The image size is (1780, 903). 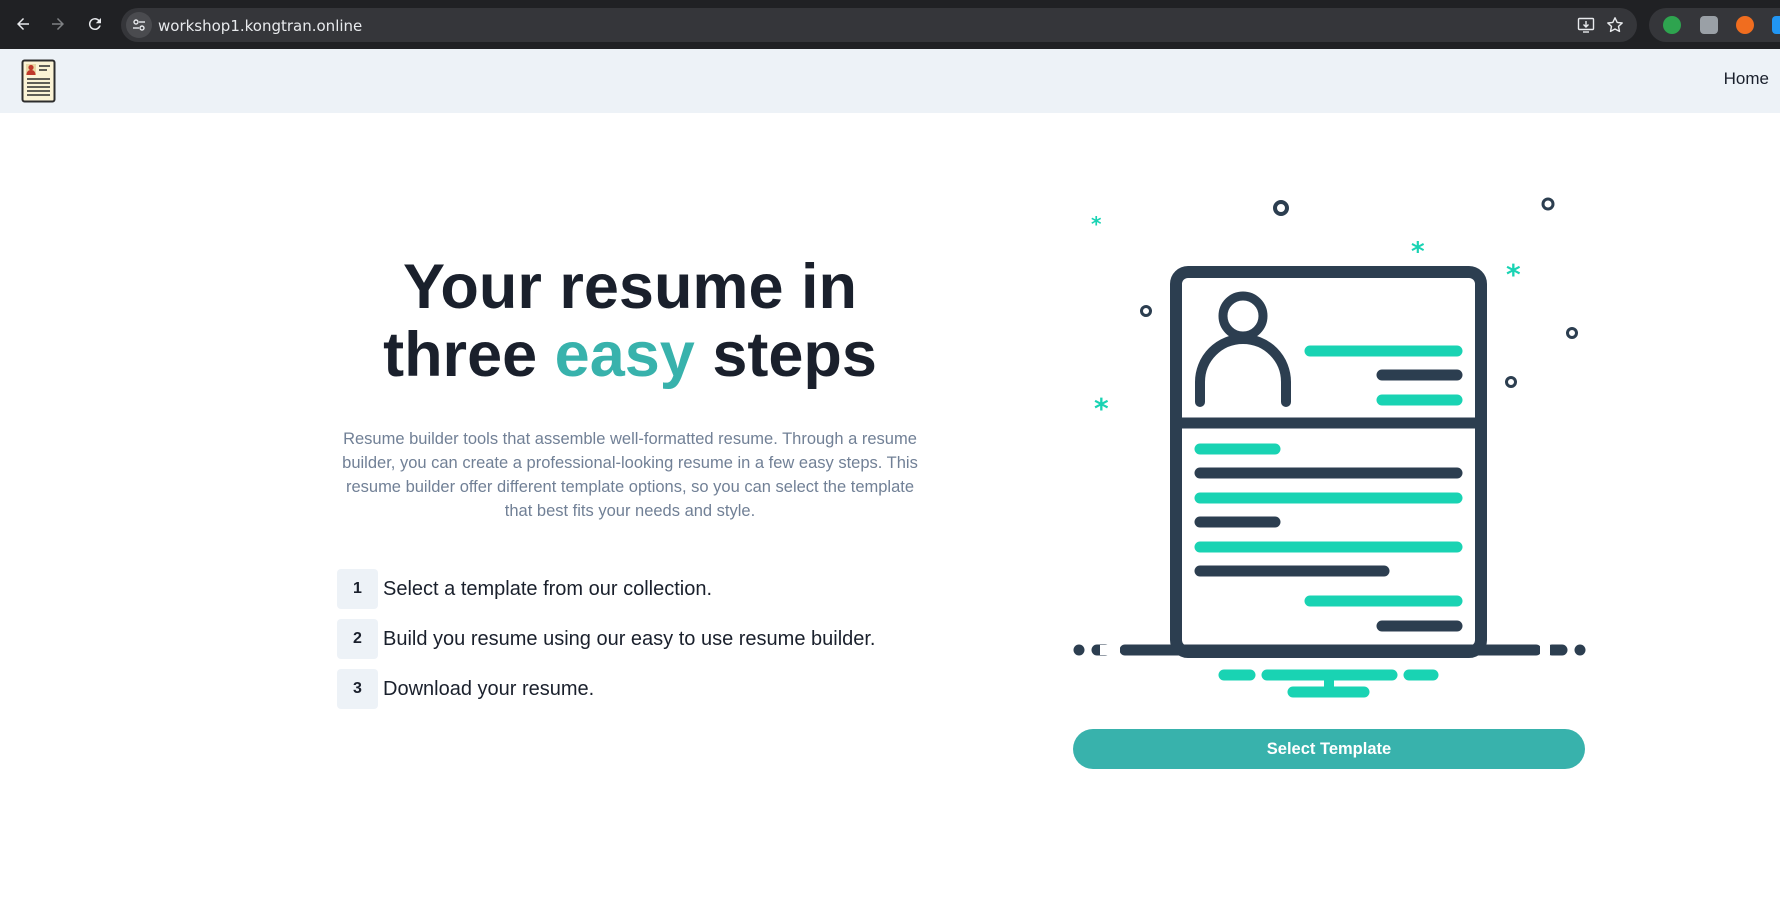 I want to click on back-arrow-icon, so click(x=23, y=24).